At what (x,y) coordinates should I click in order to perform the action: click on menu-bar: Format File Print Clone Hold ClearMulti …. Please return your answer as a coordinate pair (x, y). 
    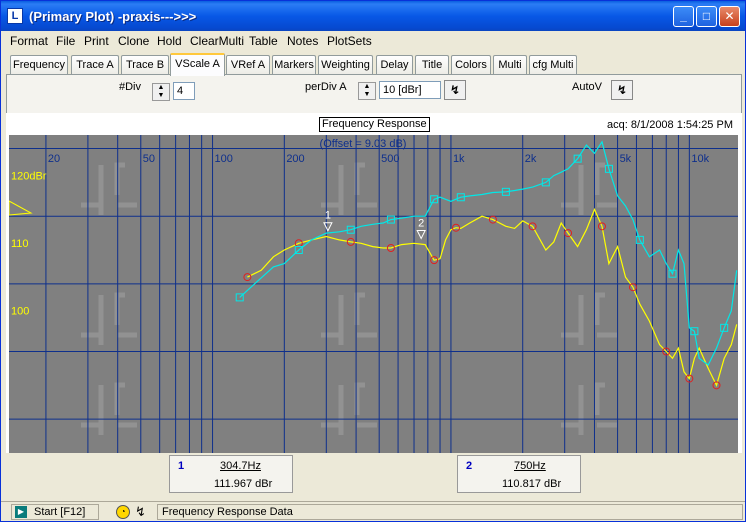
    Looking at the image, I should click on (373, 41).